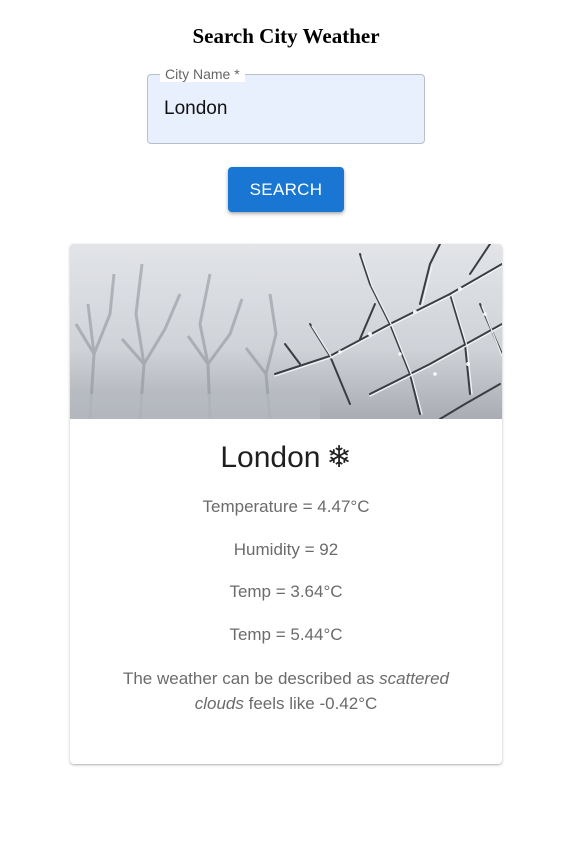 The image size is (583, 842). Describe the element at coordinates (270, 457) in the screenshot. I see `city-name: London` at that location.